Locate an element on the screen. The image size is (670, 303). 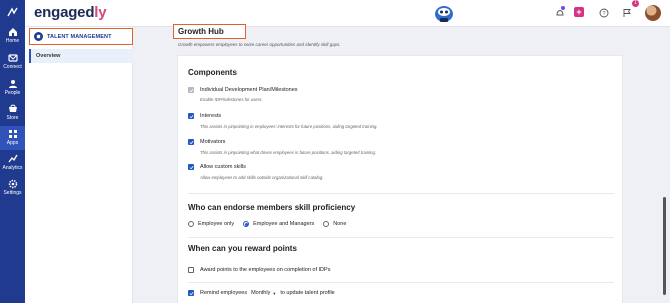
mascot-icon is located at coordinates (444, 13).